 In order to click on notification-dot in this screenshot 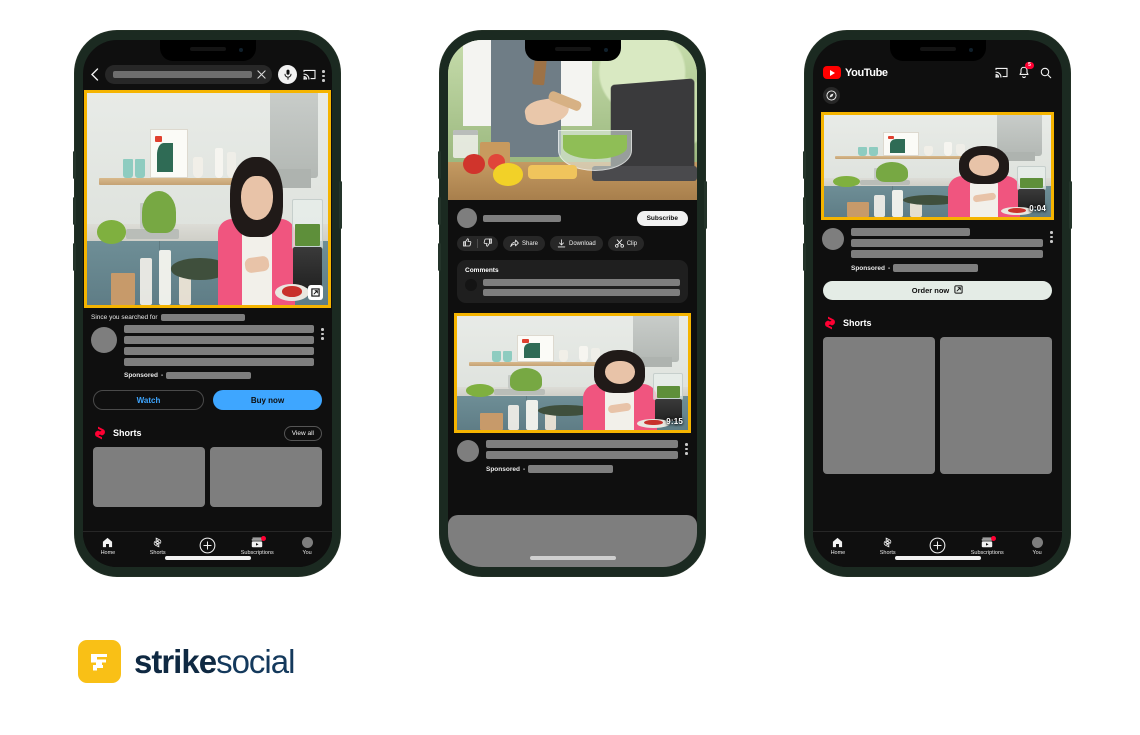, I will do `click(994, 538)`.